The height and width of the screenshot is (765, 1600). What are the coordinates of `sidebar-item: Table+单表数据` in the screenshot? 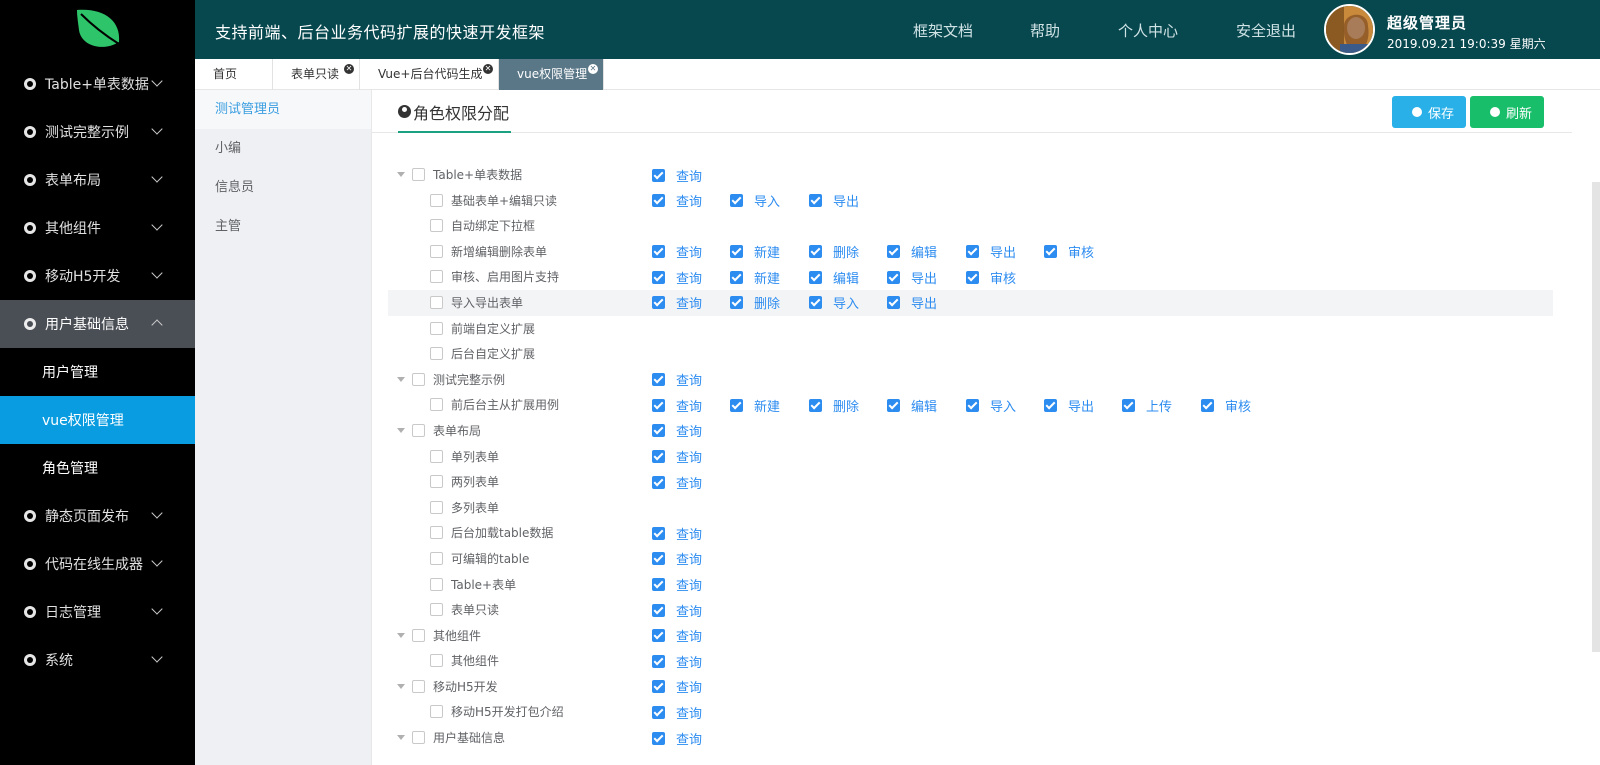 It's located at (97, 84).